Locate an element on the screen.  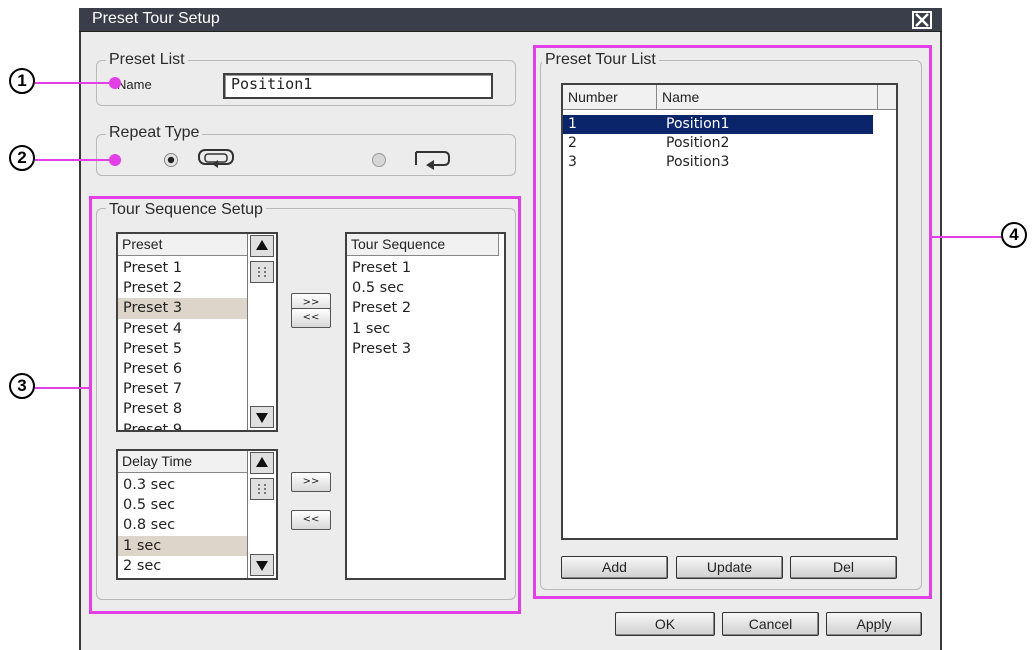
close-button is located at coordinates (922, 20).